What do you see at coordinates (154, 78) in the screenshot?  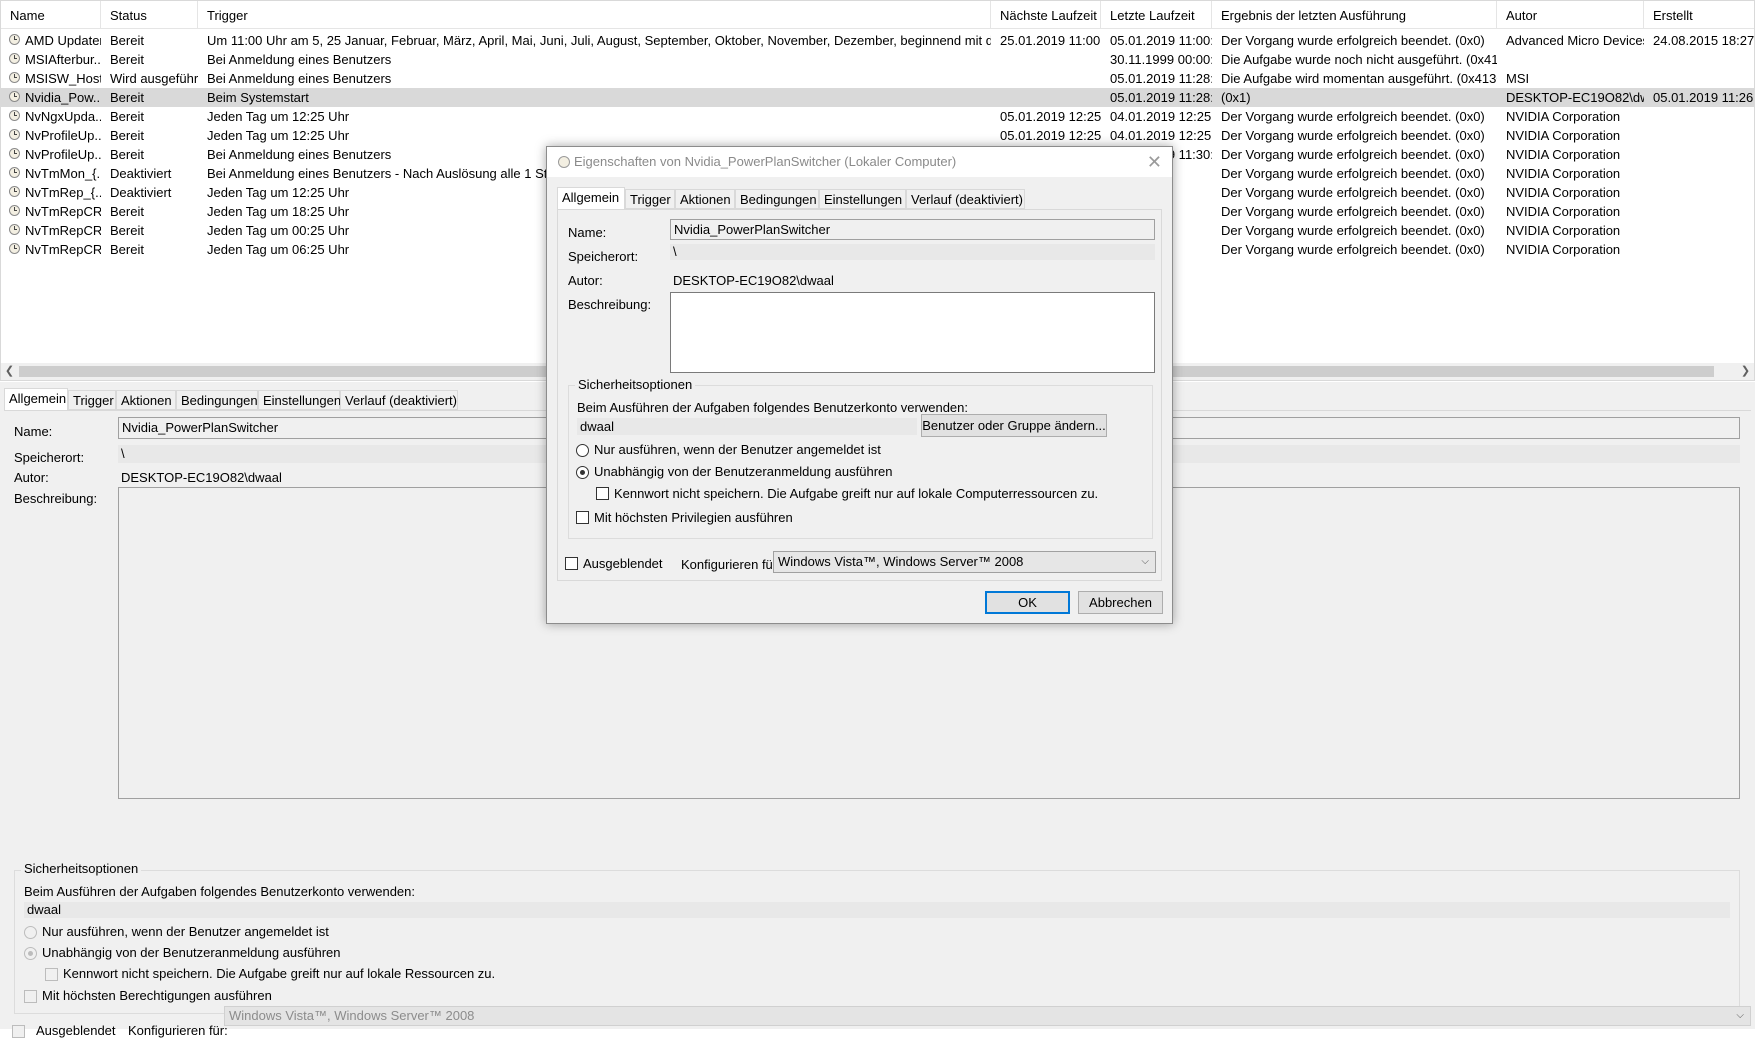 I see `task-status: Wird ausgeführt` at bounding box center [154, 78].